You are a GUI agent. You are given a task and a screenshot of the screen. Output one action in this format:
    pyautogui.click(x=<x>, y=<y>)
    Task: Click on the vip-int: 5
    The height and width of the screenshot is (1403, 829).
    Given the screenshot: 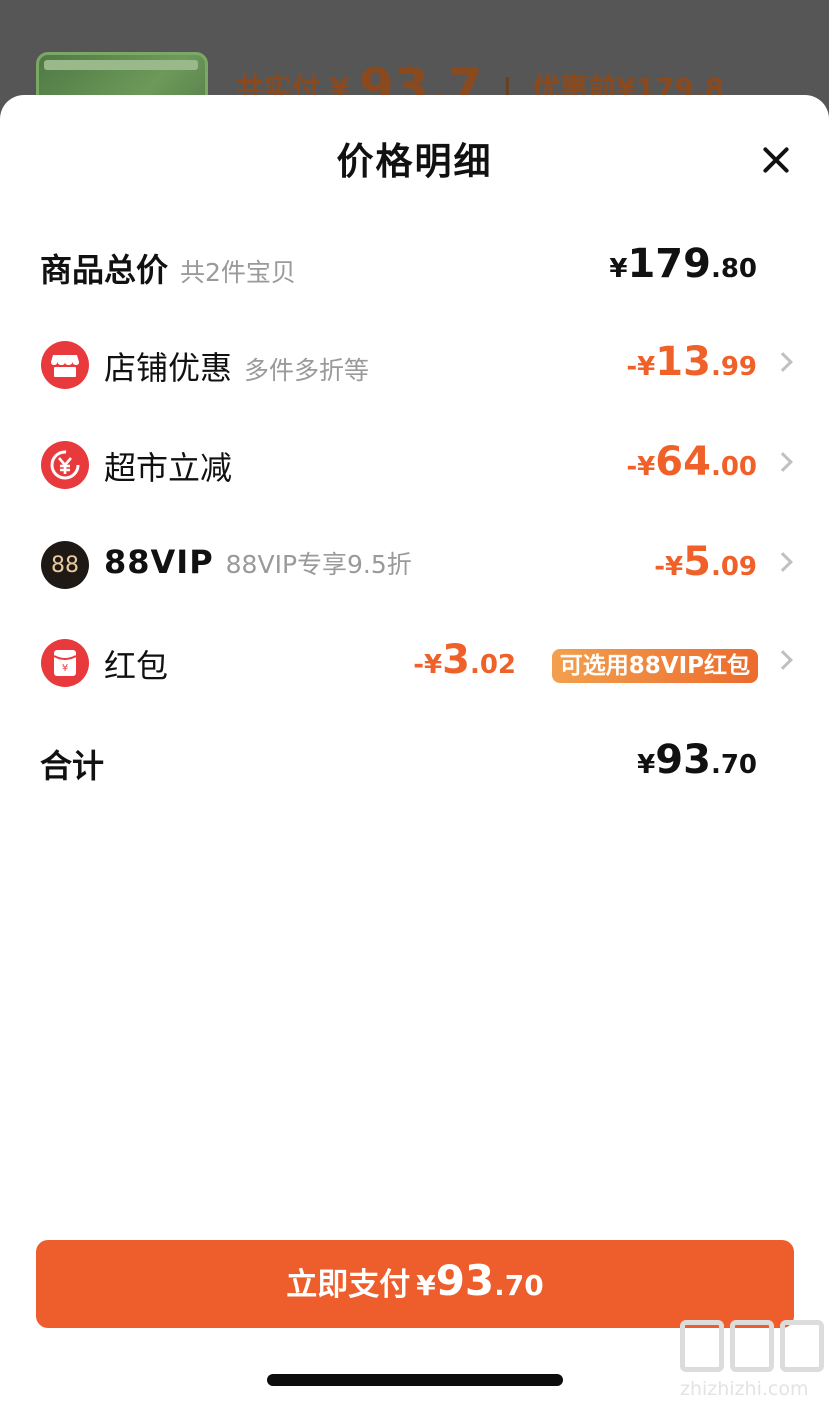 What is the action you would take?
    pyautogui.click(x=697, y=562)
    